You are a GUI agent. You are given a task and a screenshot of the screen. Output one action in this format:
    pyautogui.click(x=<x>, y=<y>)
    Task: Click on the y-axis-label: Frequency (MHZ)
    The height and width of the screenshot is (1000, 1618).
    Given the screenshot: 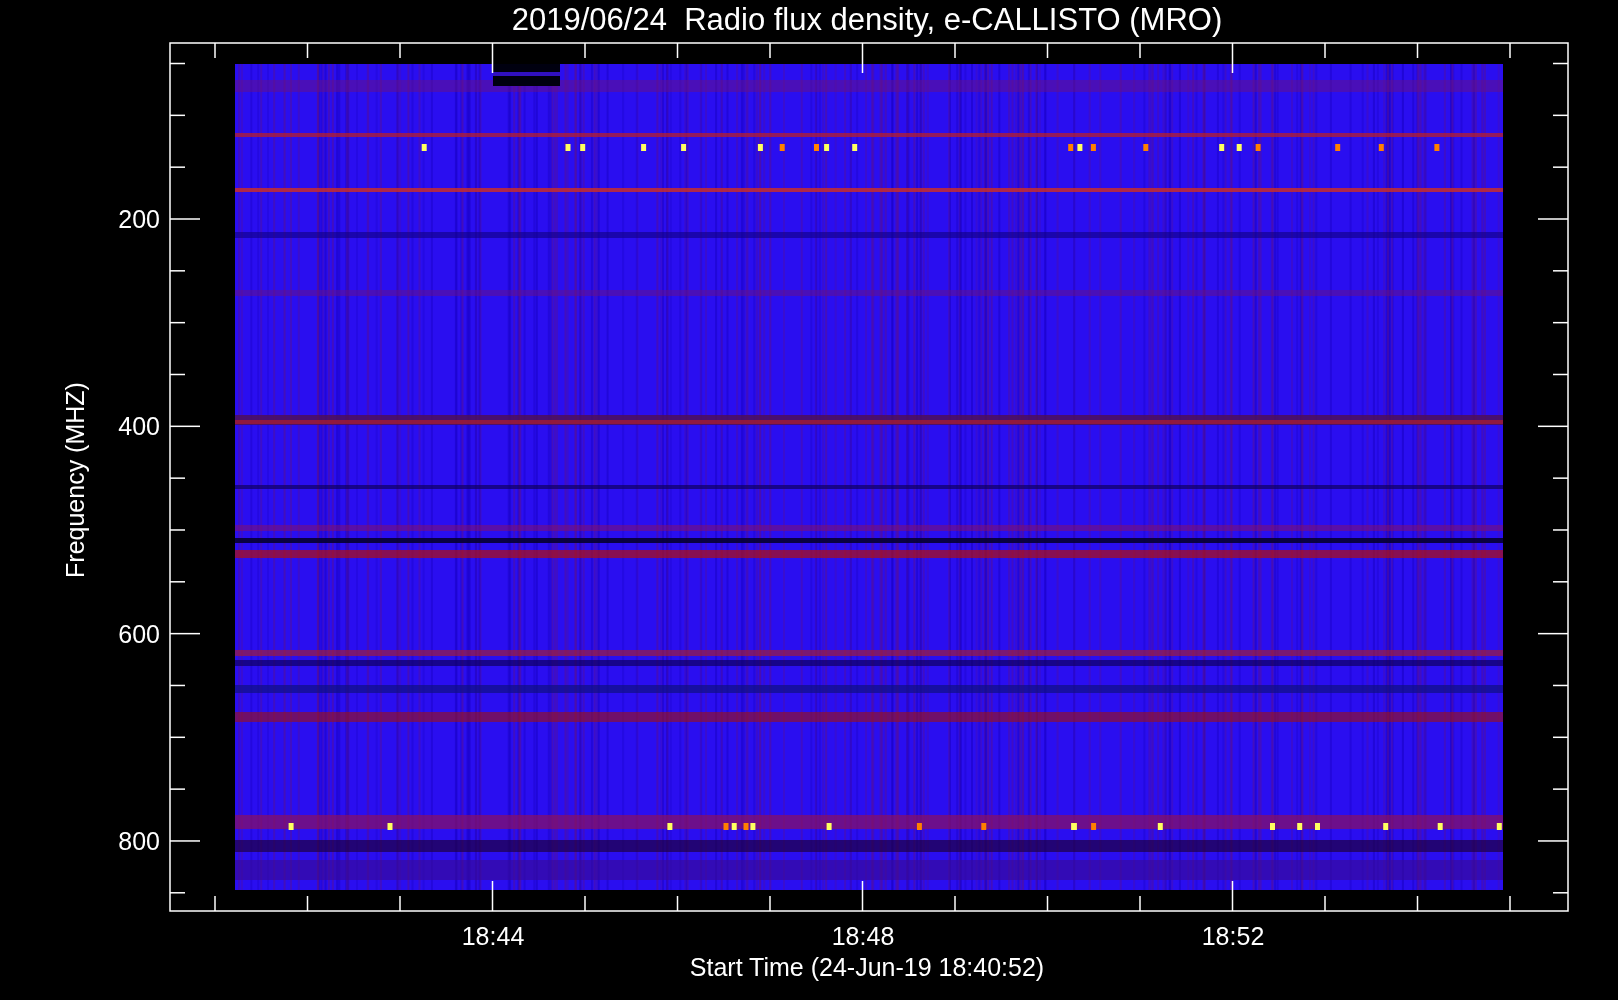 What is the action you would take?
    pyautogui.click(x=75, y=480)
    